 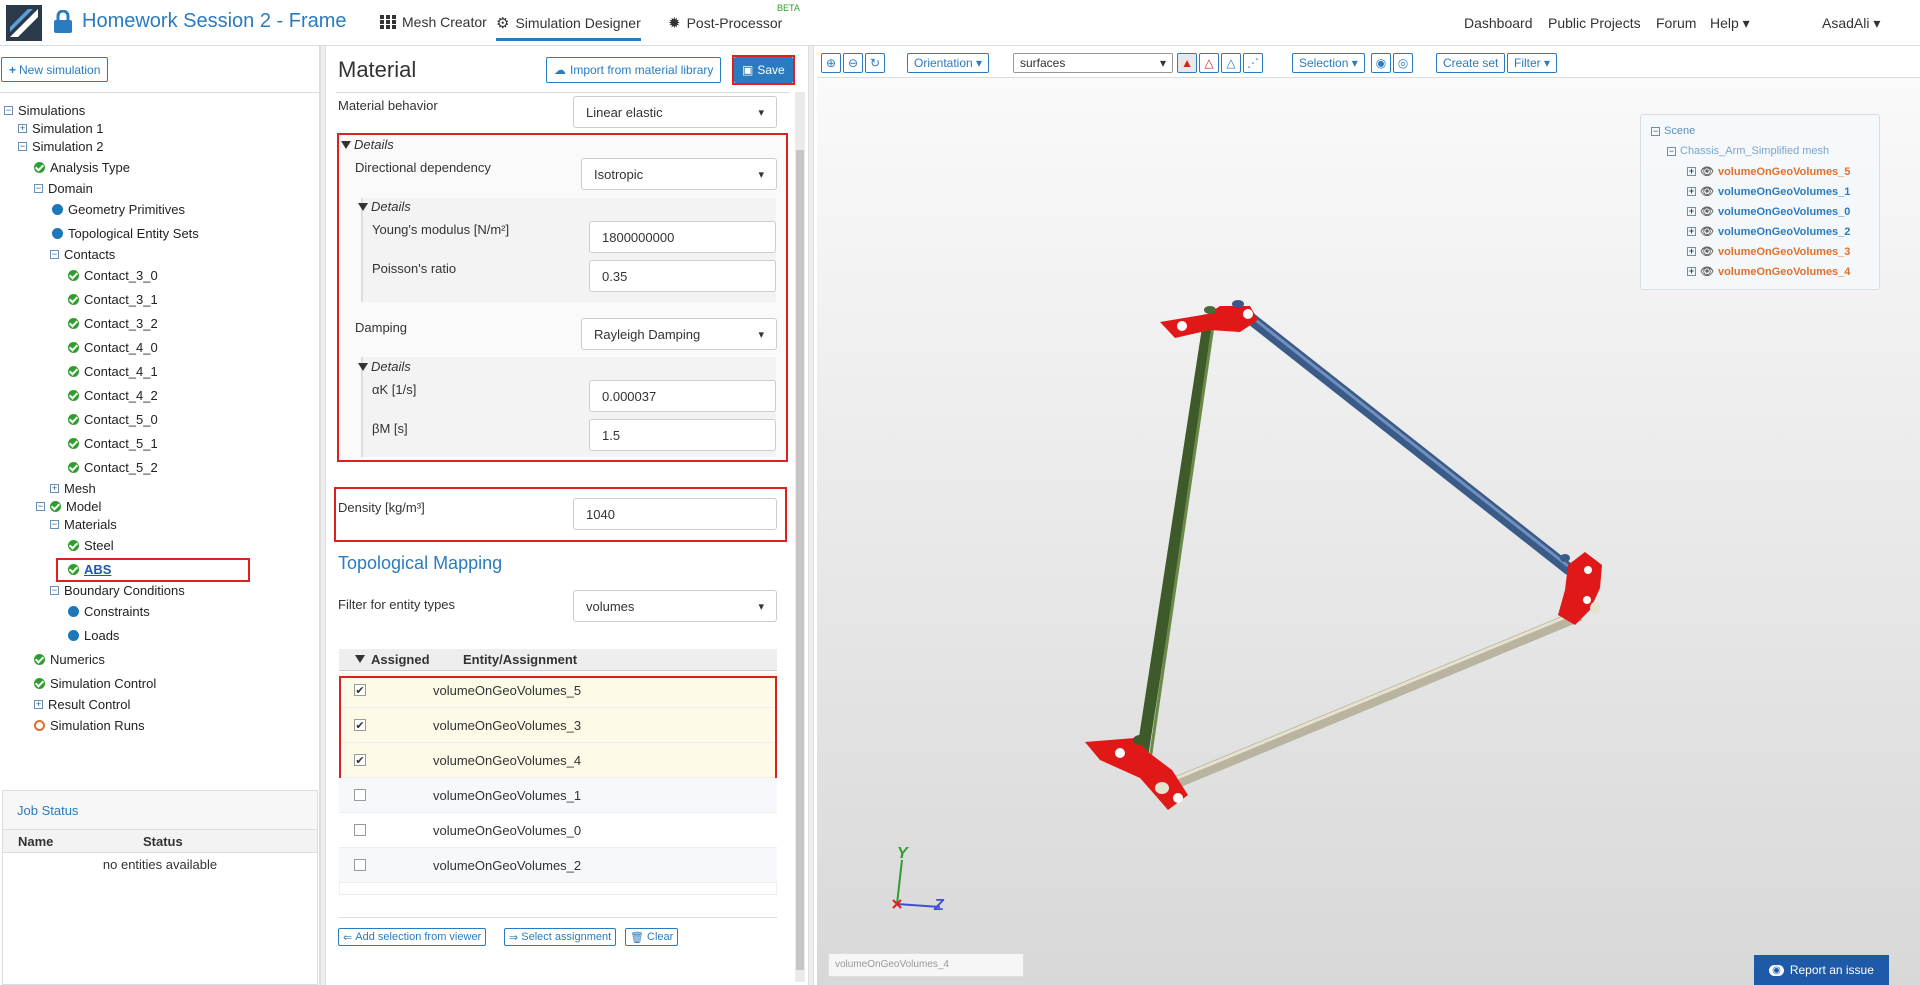 I want to click on beige-rod, so click(x=1375, y=700).